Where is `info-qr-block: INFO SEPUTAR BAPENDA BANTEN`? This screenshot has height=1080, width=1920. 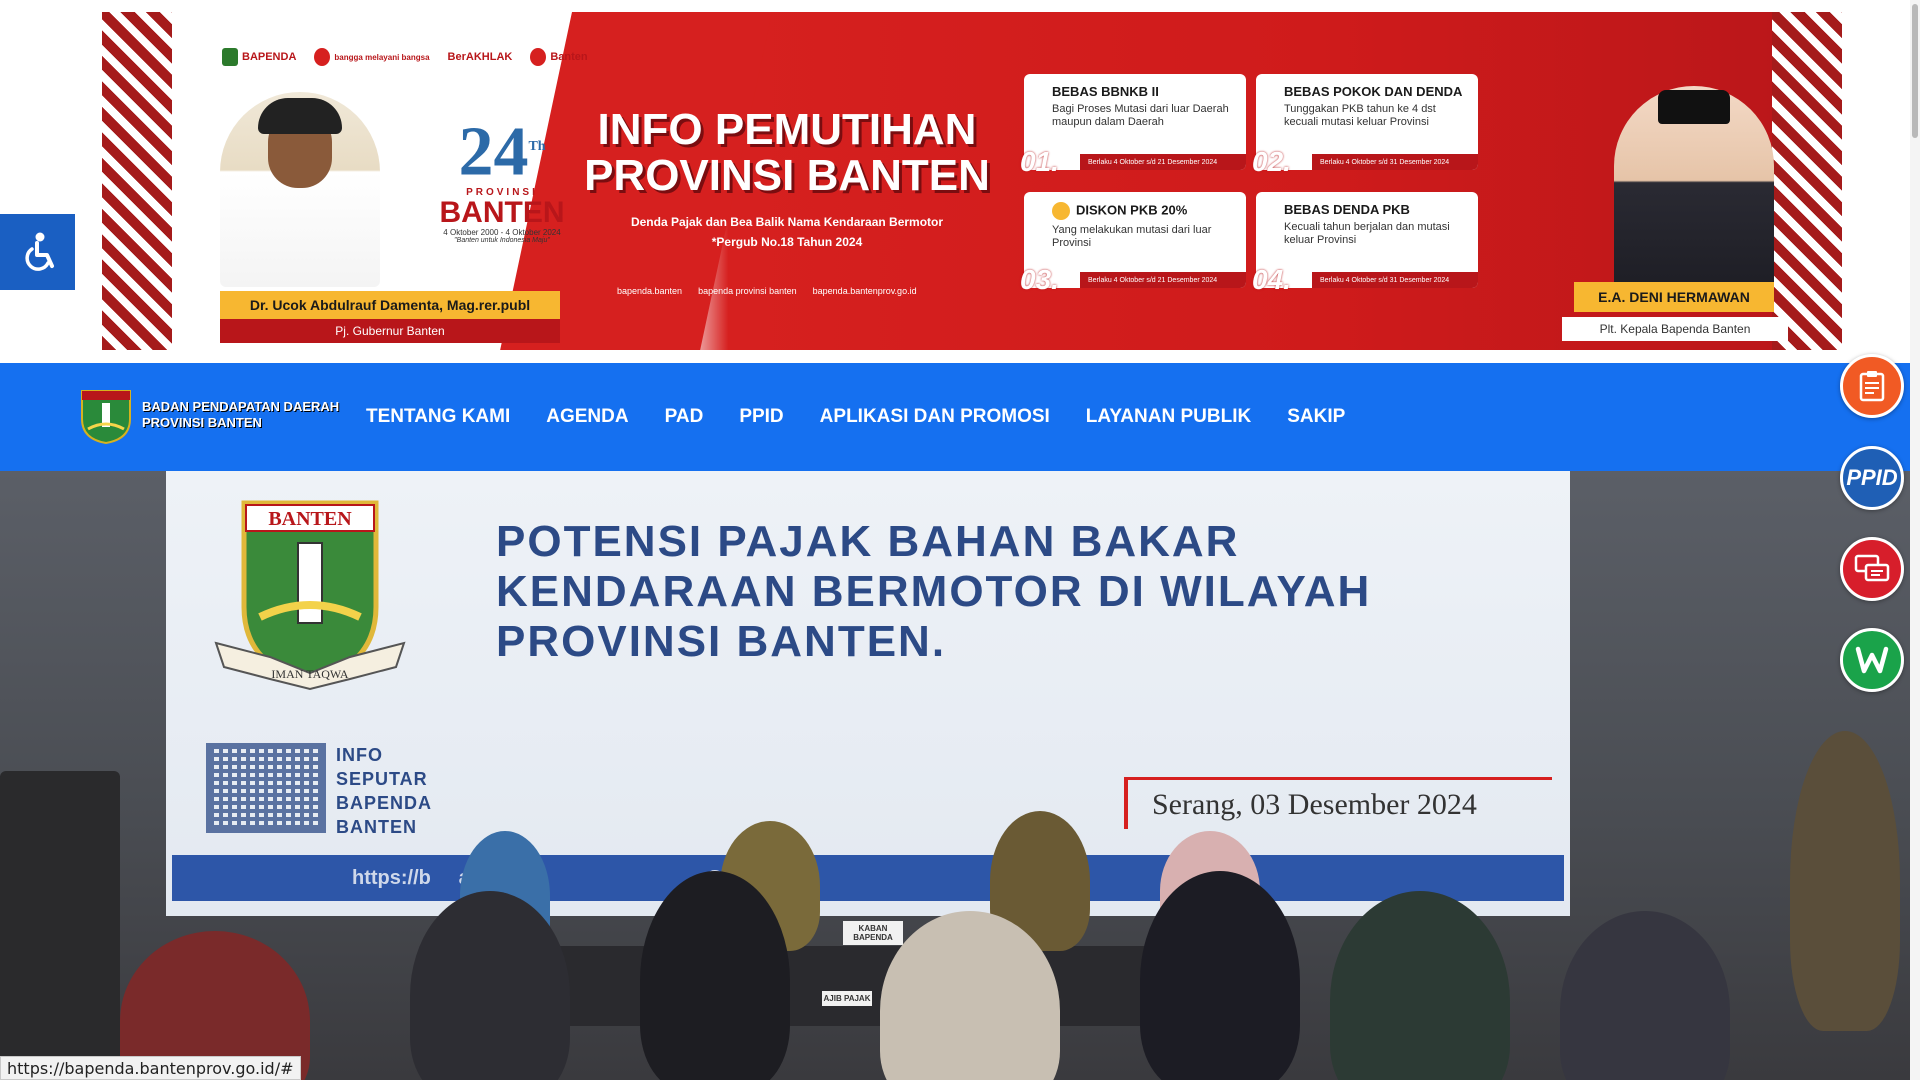
info-qr-block: INFO SEPUTAR BAPENDA BANTEN is located at coordinates (319, 791).